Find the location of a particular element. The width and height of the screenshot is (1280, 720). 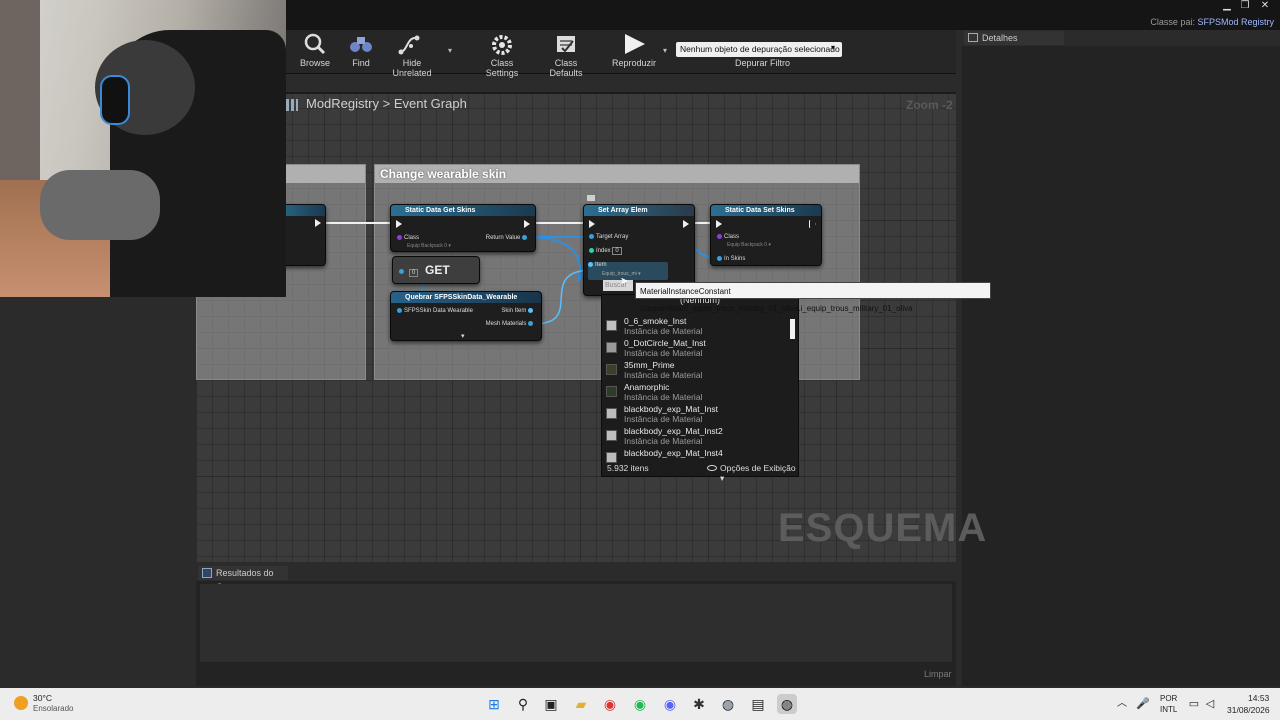

browse-label: Browse is located at coordinates (315, 63).